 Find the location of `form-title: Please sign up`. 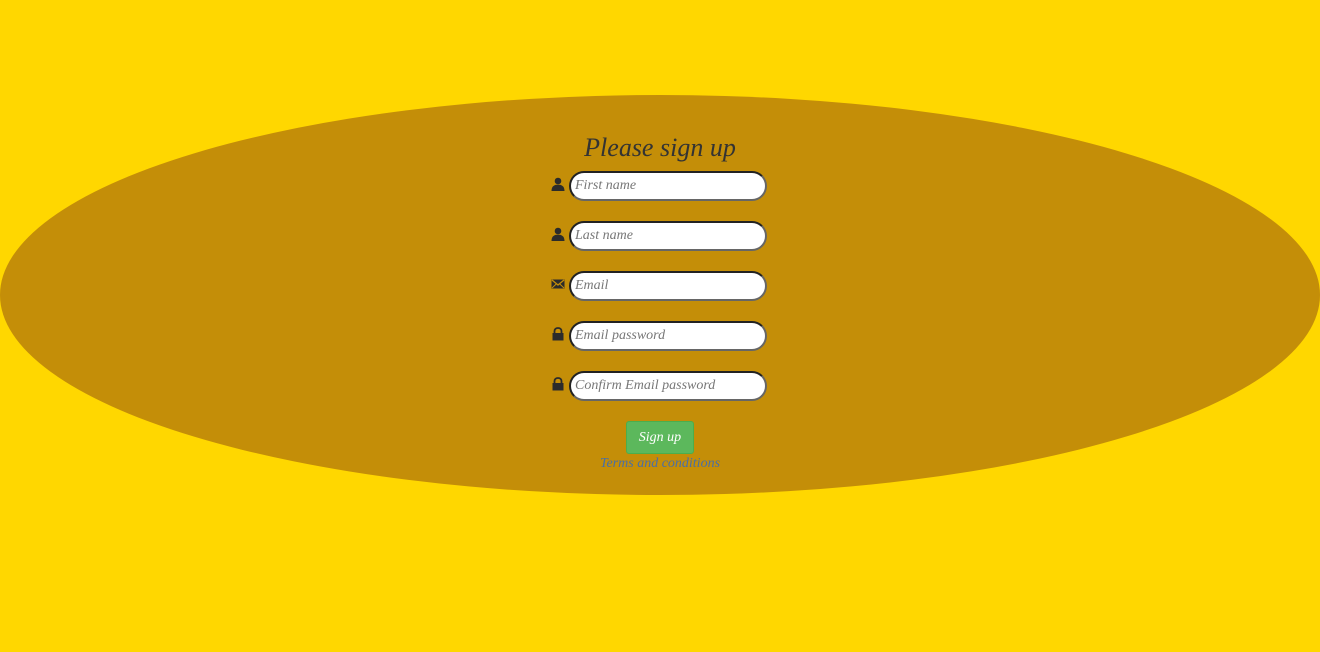

form-title: Please sign up is located at coordinates (660, 147).